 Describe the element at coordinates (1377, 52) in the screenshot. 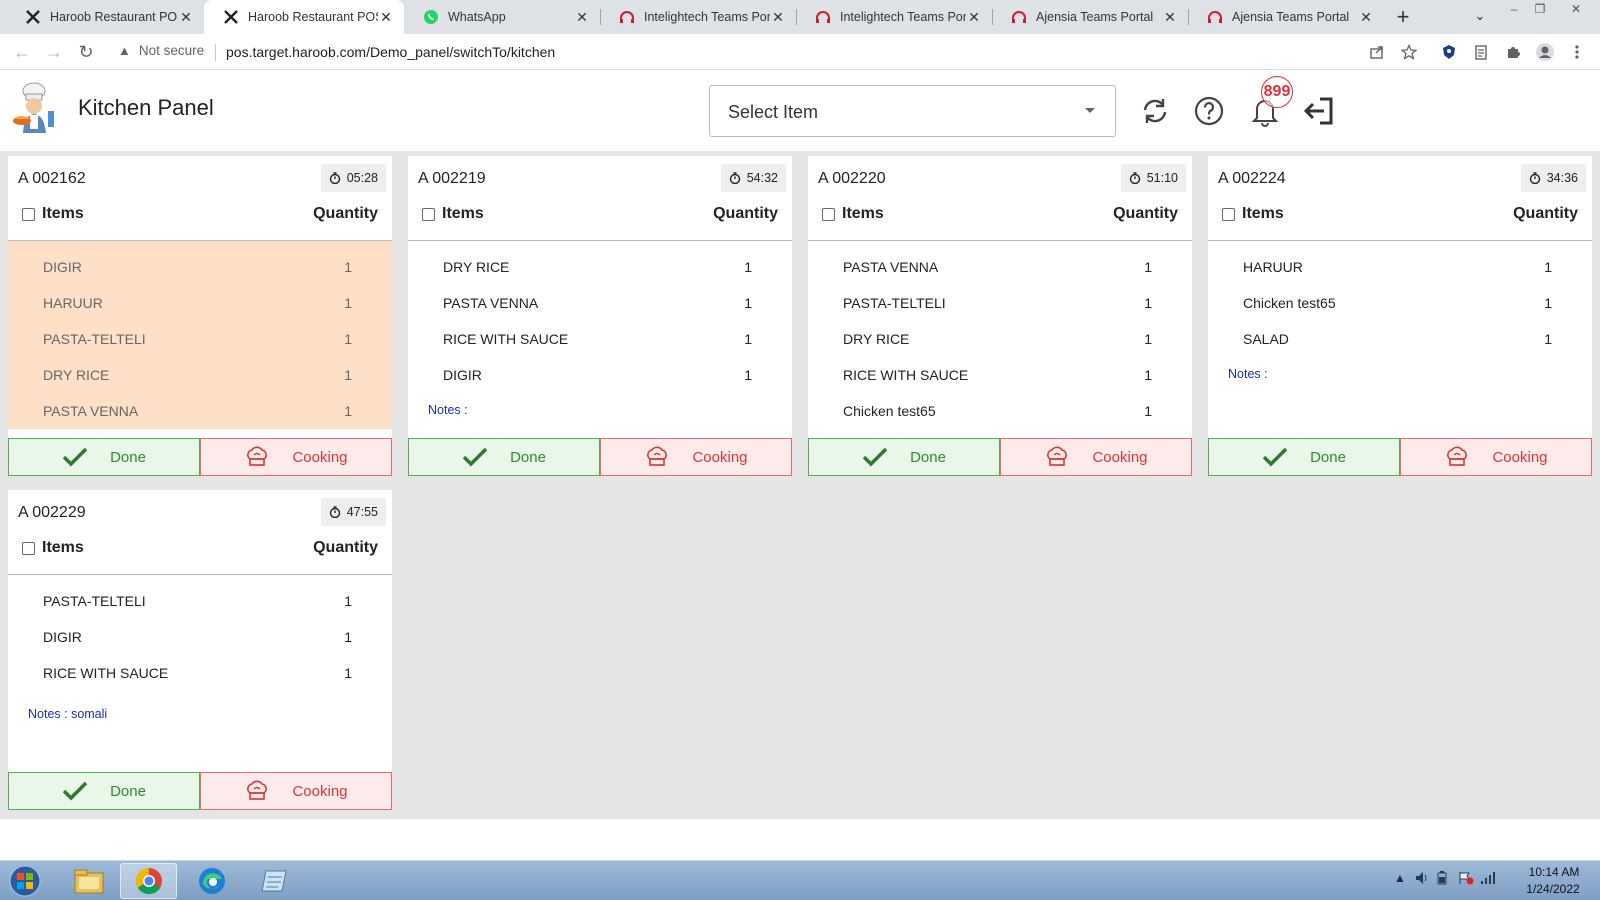

I see `share-icon` at that location.